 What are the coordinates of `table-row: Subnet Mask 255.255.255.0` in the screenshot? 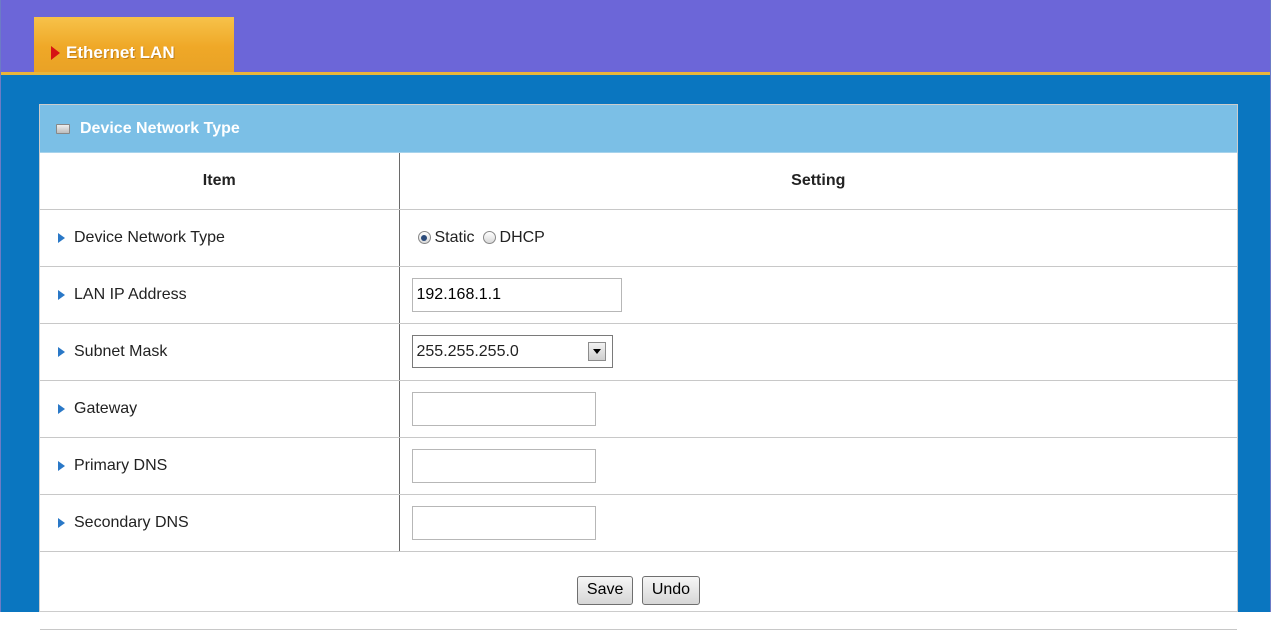 It's located at (638, 352).